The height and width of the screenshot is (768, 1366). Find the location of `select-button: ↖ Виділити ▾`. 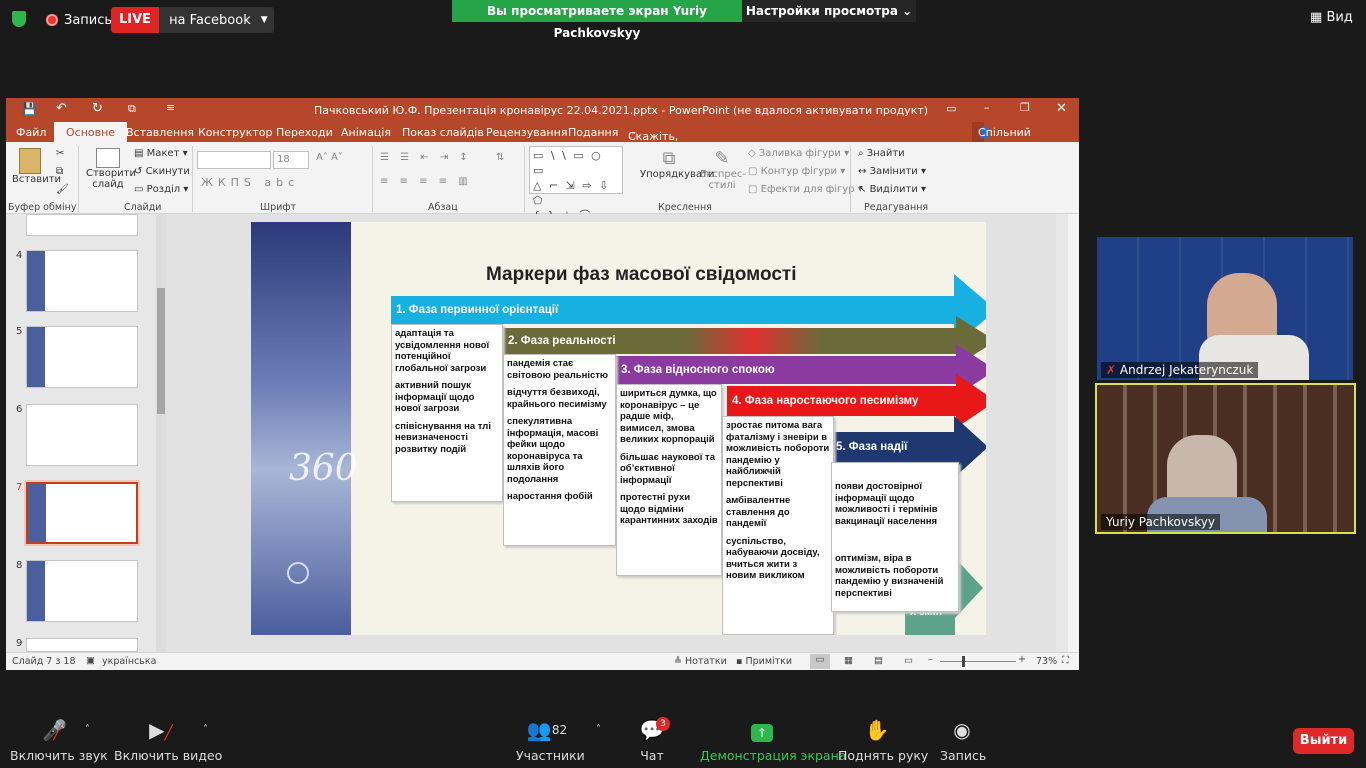

select-button: ↖ Виділити ▾ is located at coordinates (892, 189).